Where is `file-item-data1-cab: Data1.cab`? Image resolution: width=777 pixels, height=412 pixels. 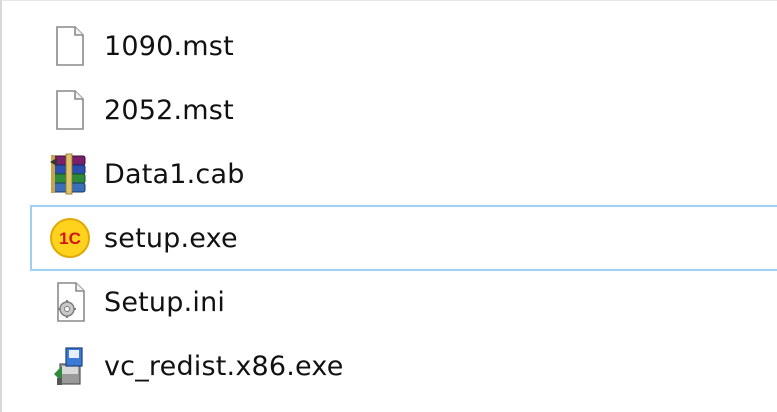
file-item-data1-cab: Data1.cab is located at coordinates (403, 174).